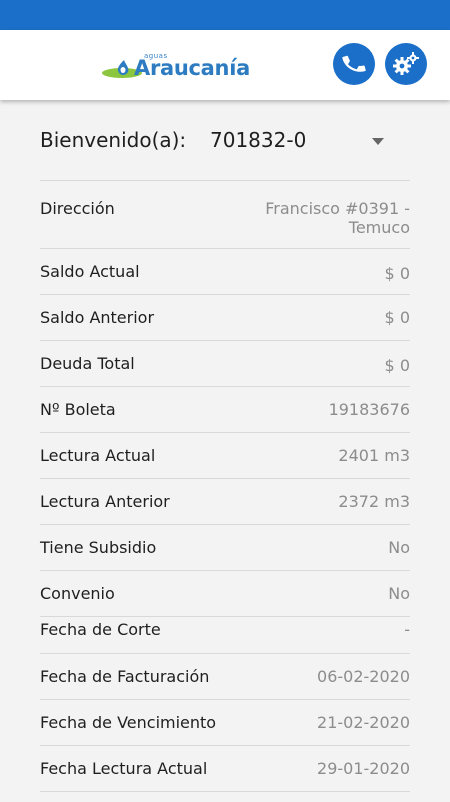 The width and height of the screenshot is (450, 802). Describe the element at coordinates (105, 501) in the screenshot. I see `detail-label: Lectura Anterior` at that location.